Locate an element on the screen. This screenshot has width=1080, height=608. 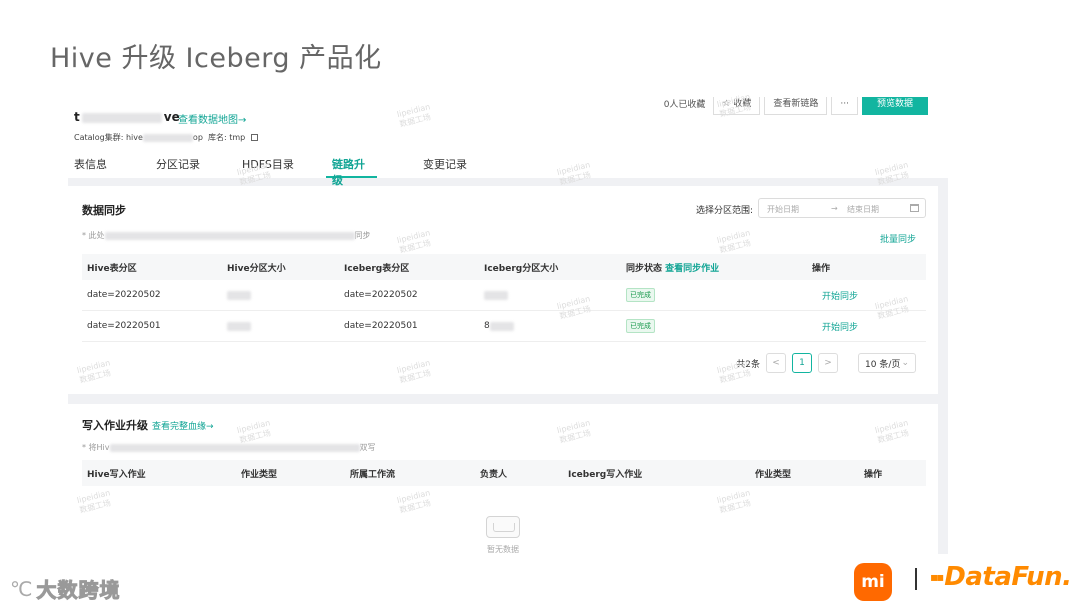
next-page-button: > is located at coordinates (828, 363).